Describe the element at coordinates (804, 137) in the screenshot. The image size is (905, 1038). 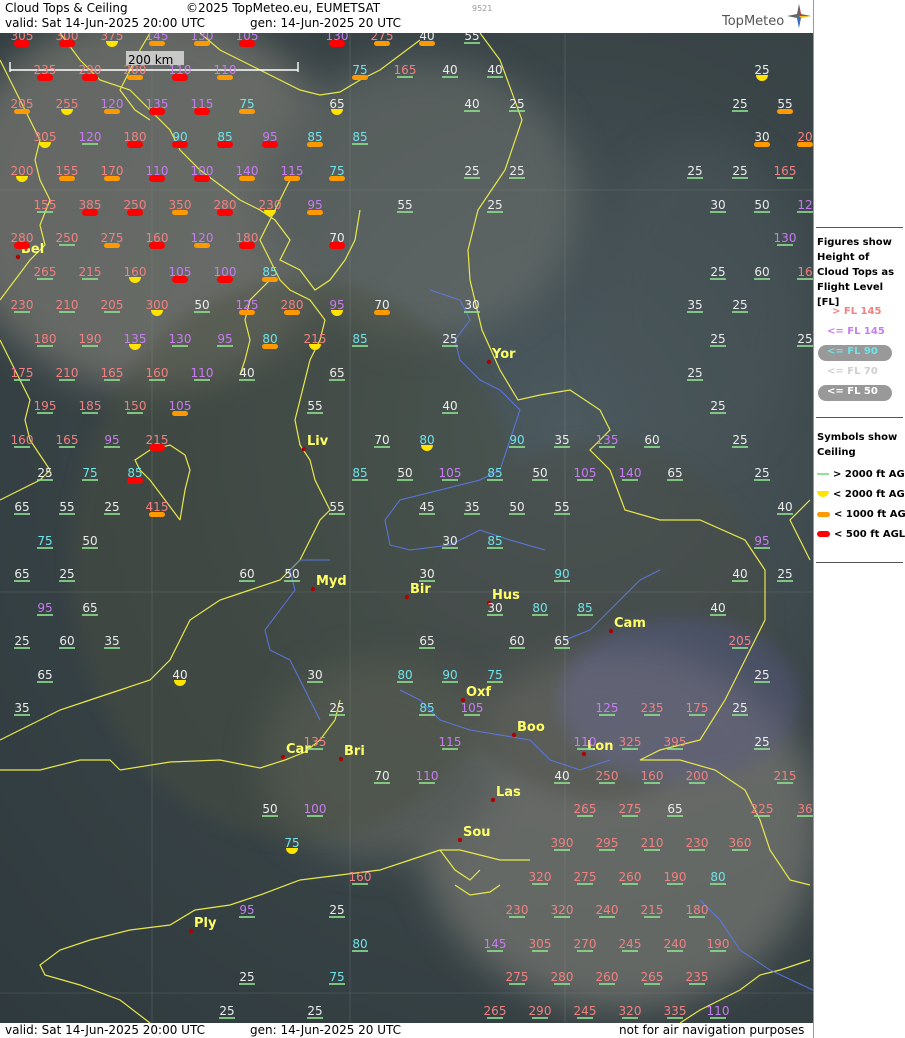
I see `cloud-top-value: 20` at that location.